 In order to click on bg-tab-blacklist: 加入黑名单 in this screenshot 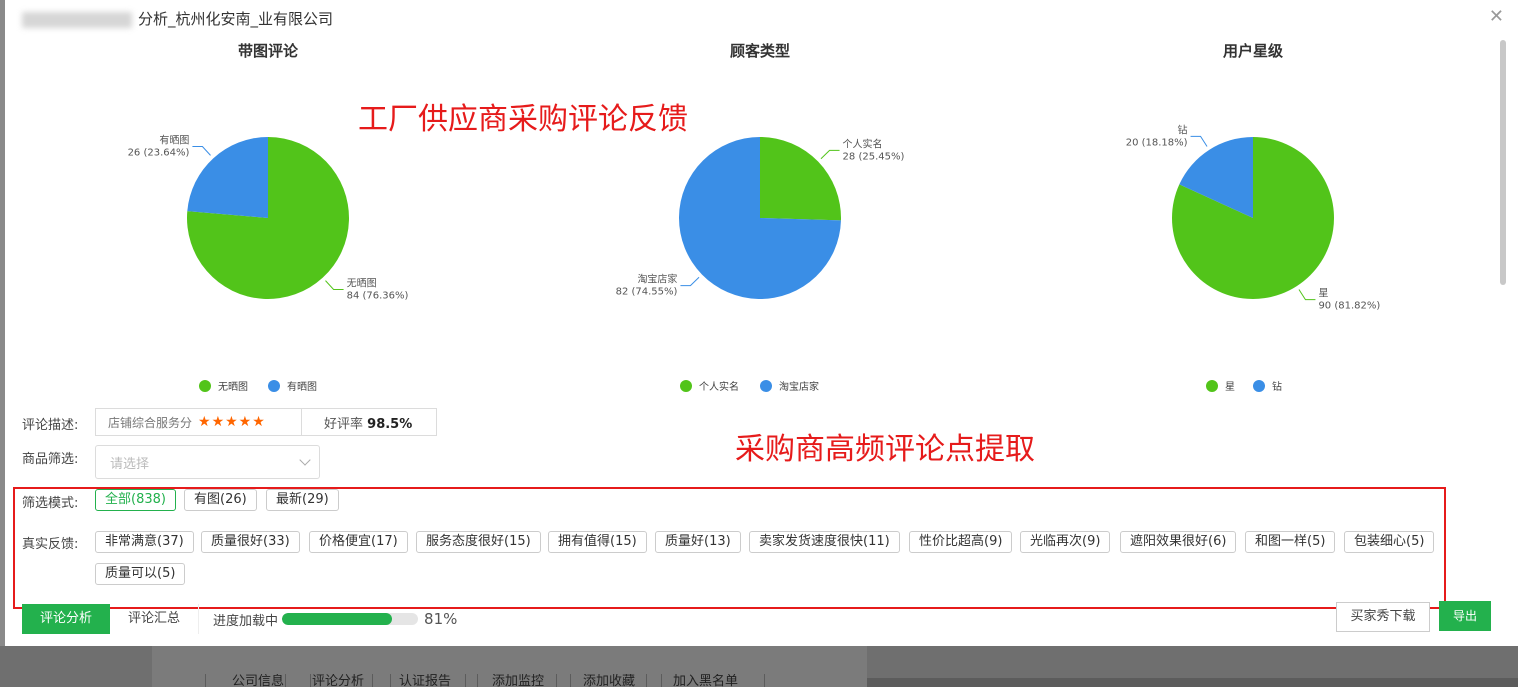, I will do `click(706, 680)`.